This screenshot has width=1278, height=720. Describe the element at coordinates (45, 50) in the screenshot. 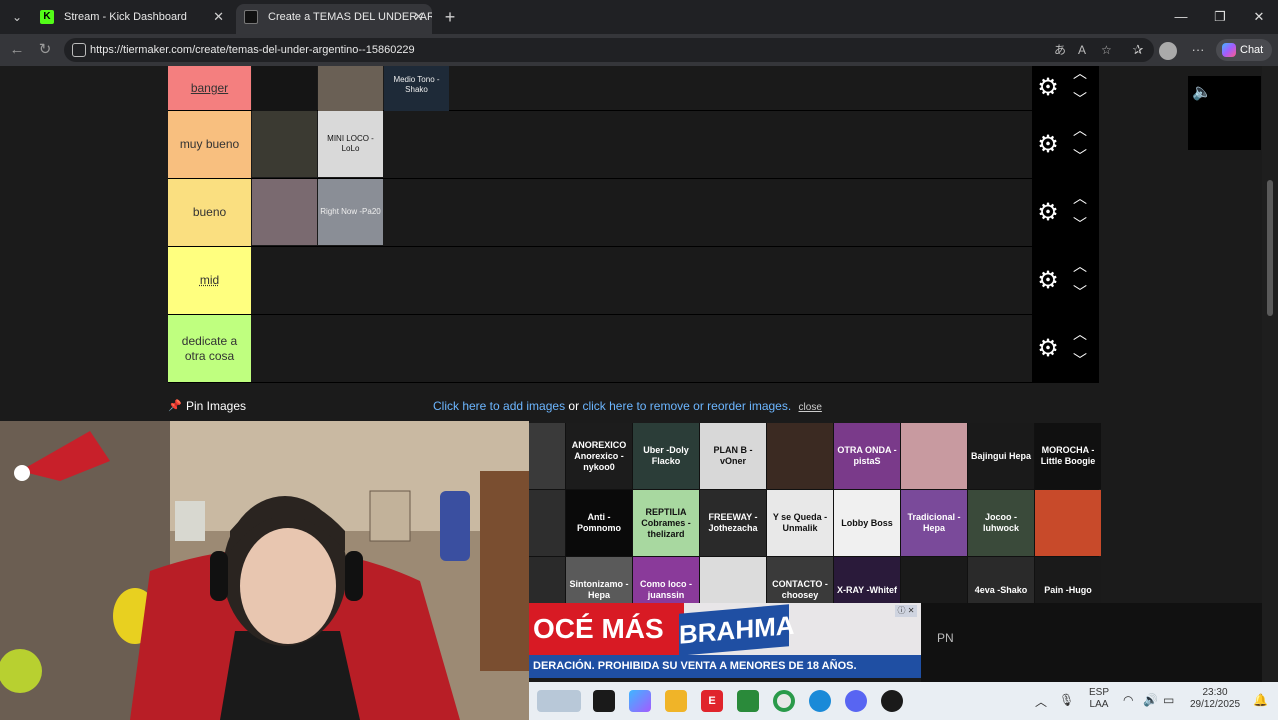

I see `refresh-icon: ↻` at that location.